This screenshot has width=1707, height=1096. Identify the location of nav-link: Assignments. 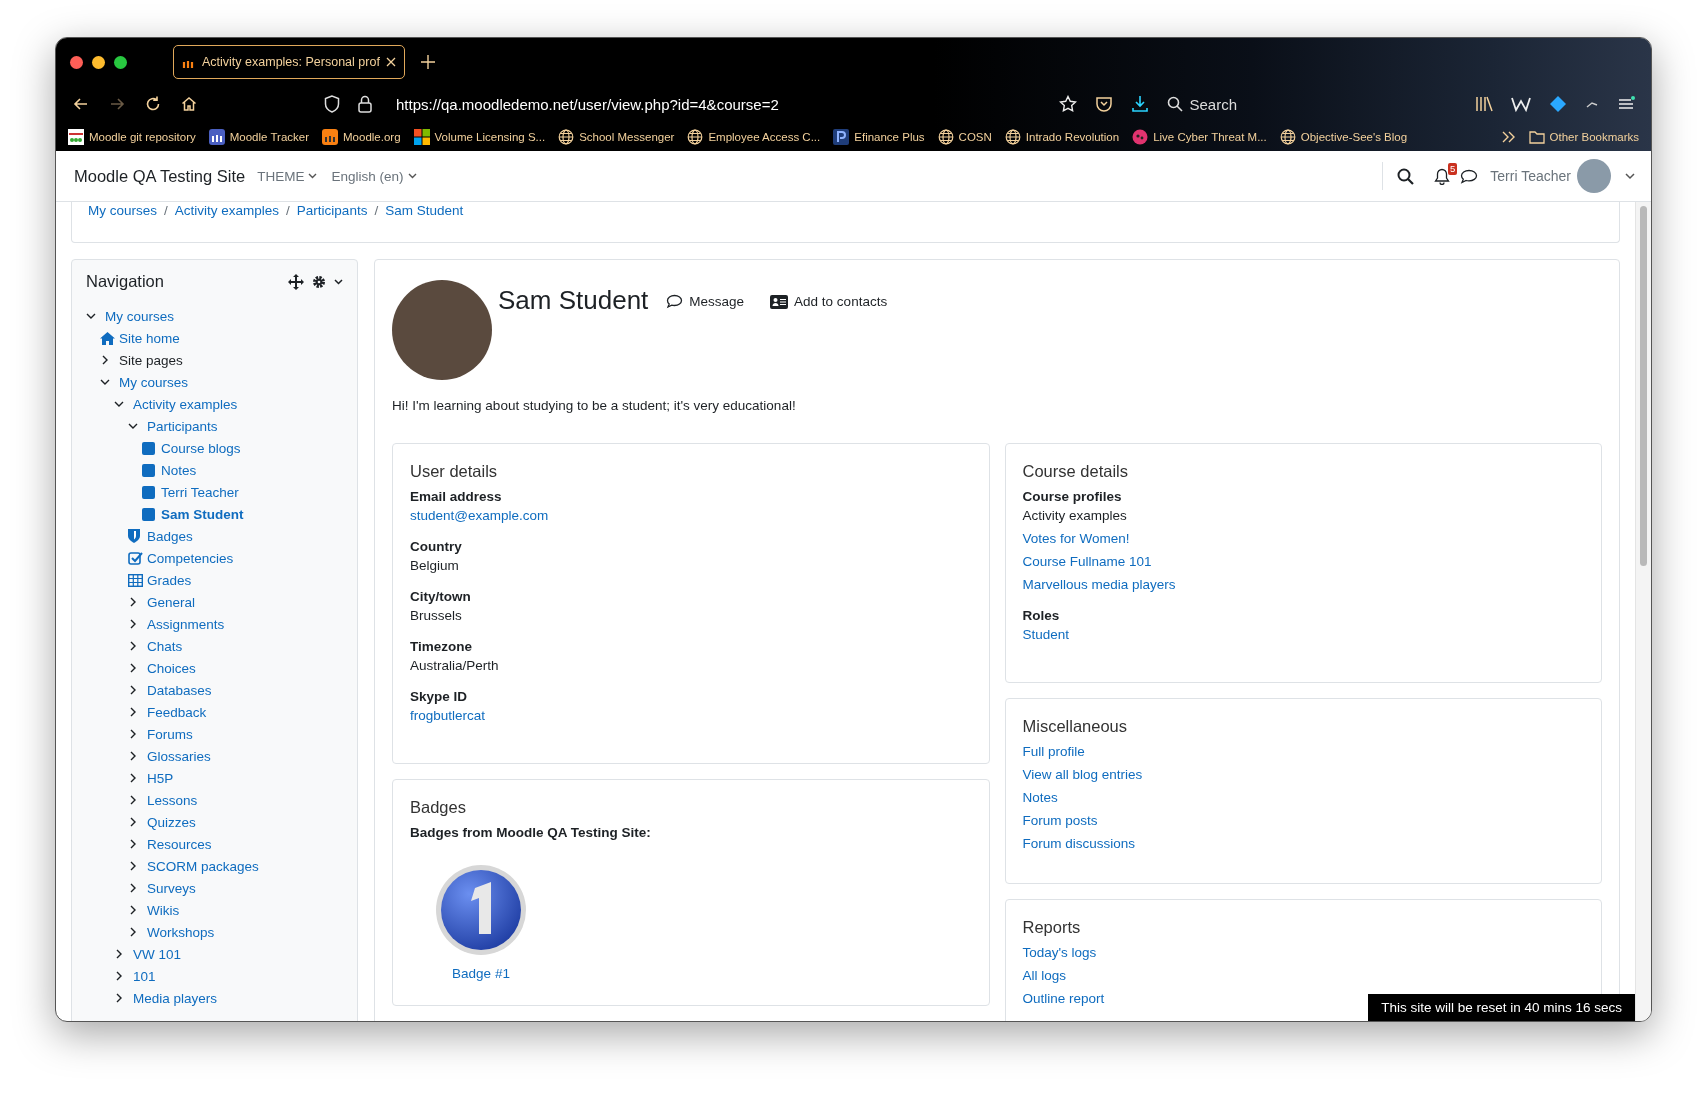
(186, 624).